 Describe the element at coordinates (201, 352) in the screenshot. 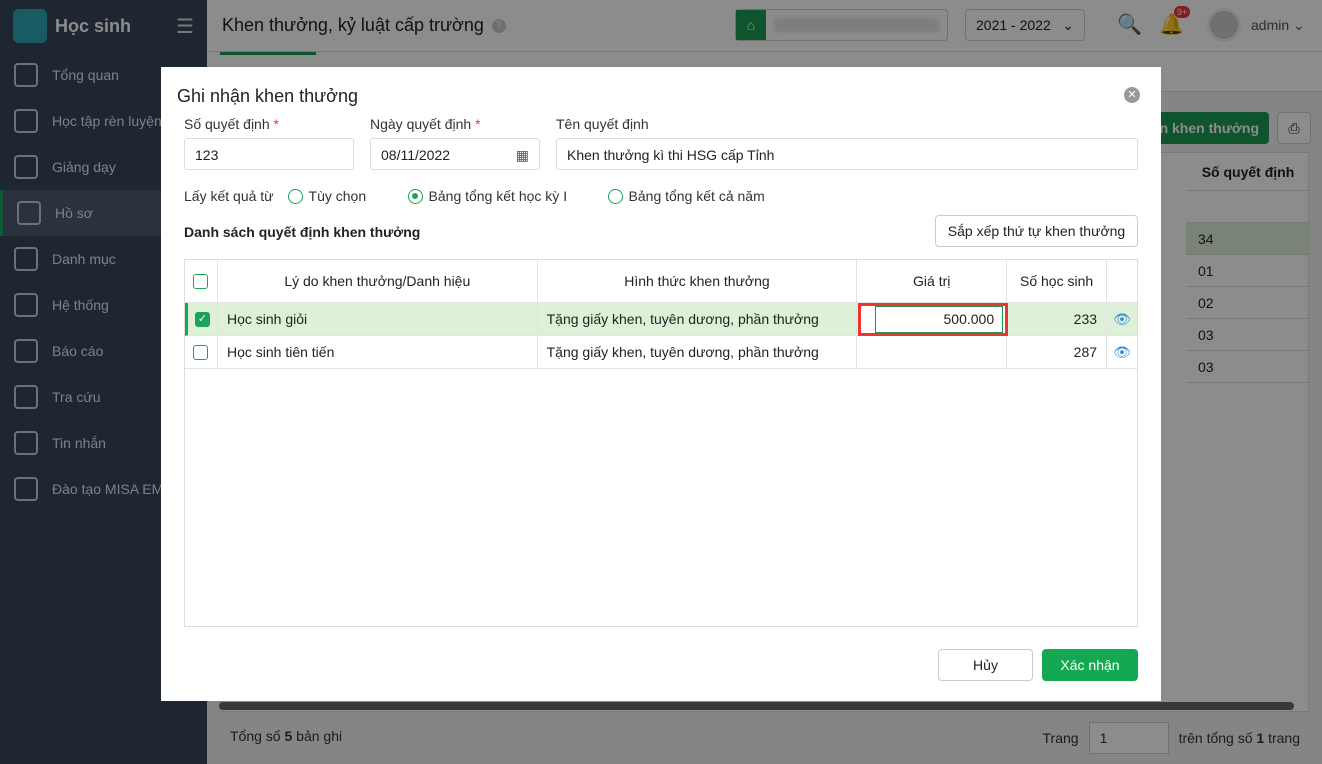

I see `row-checkbox` at that location.